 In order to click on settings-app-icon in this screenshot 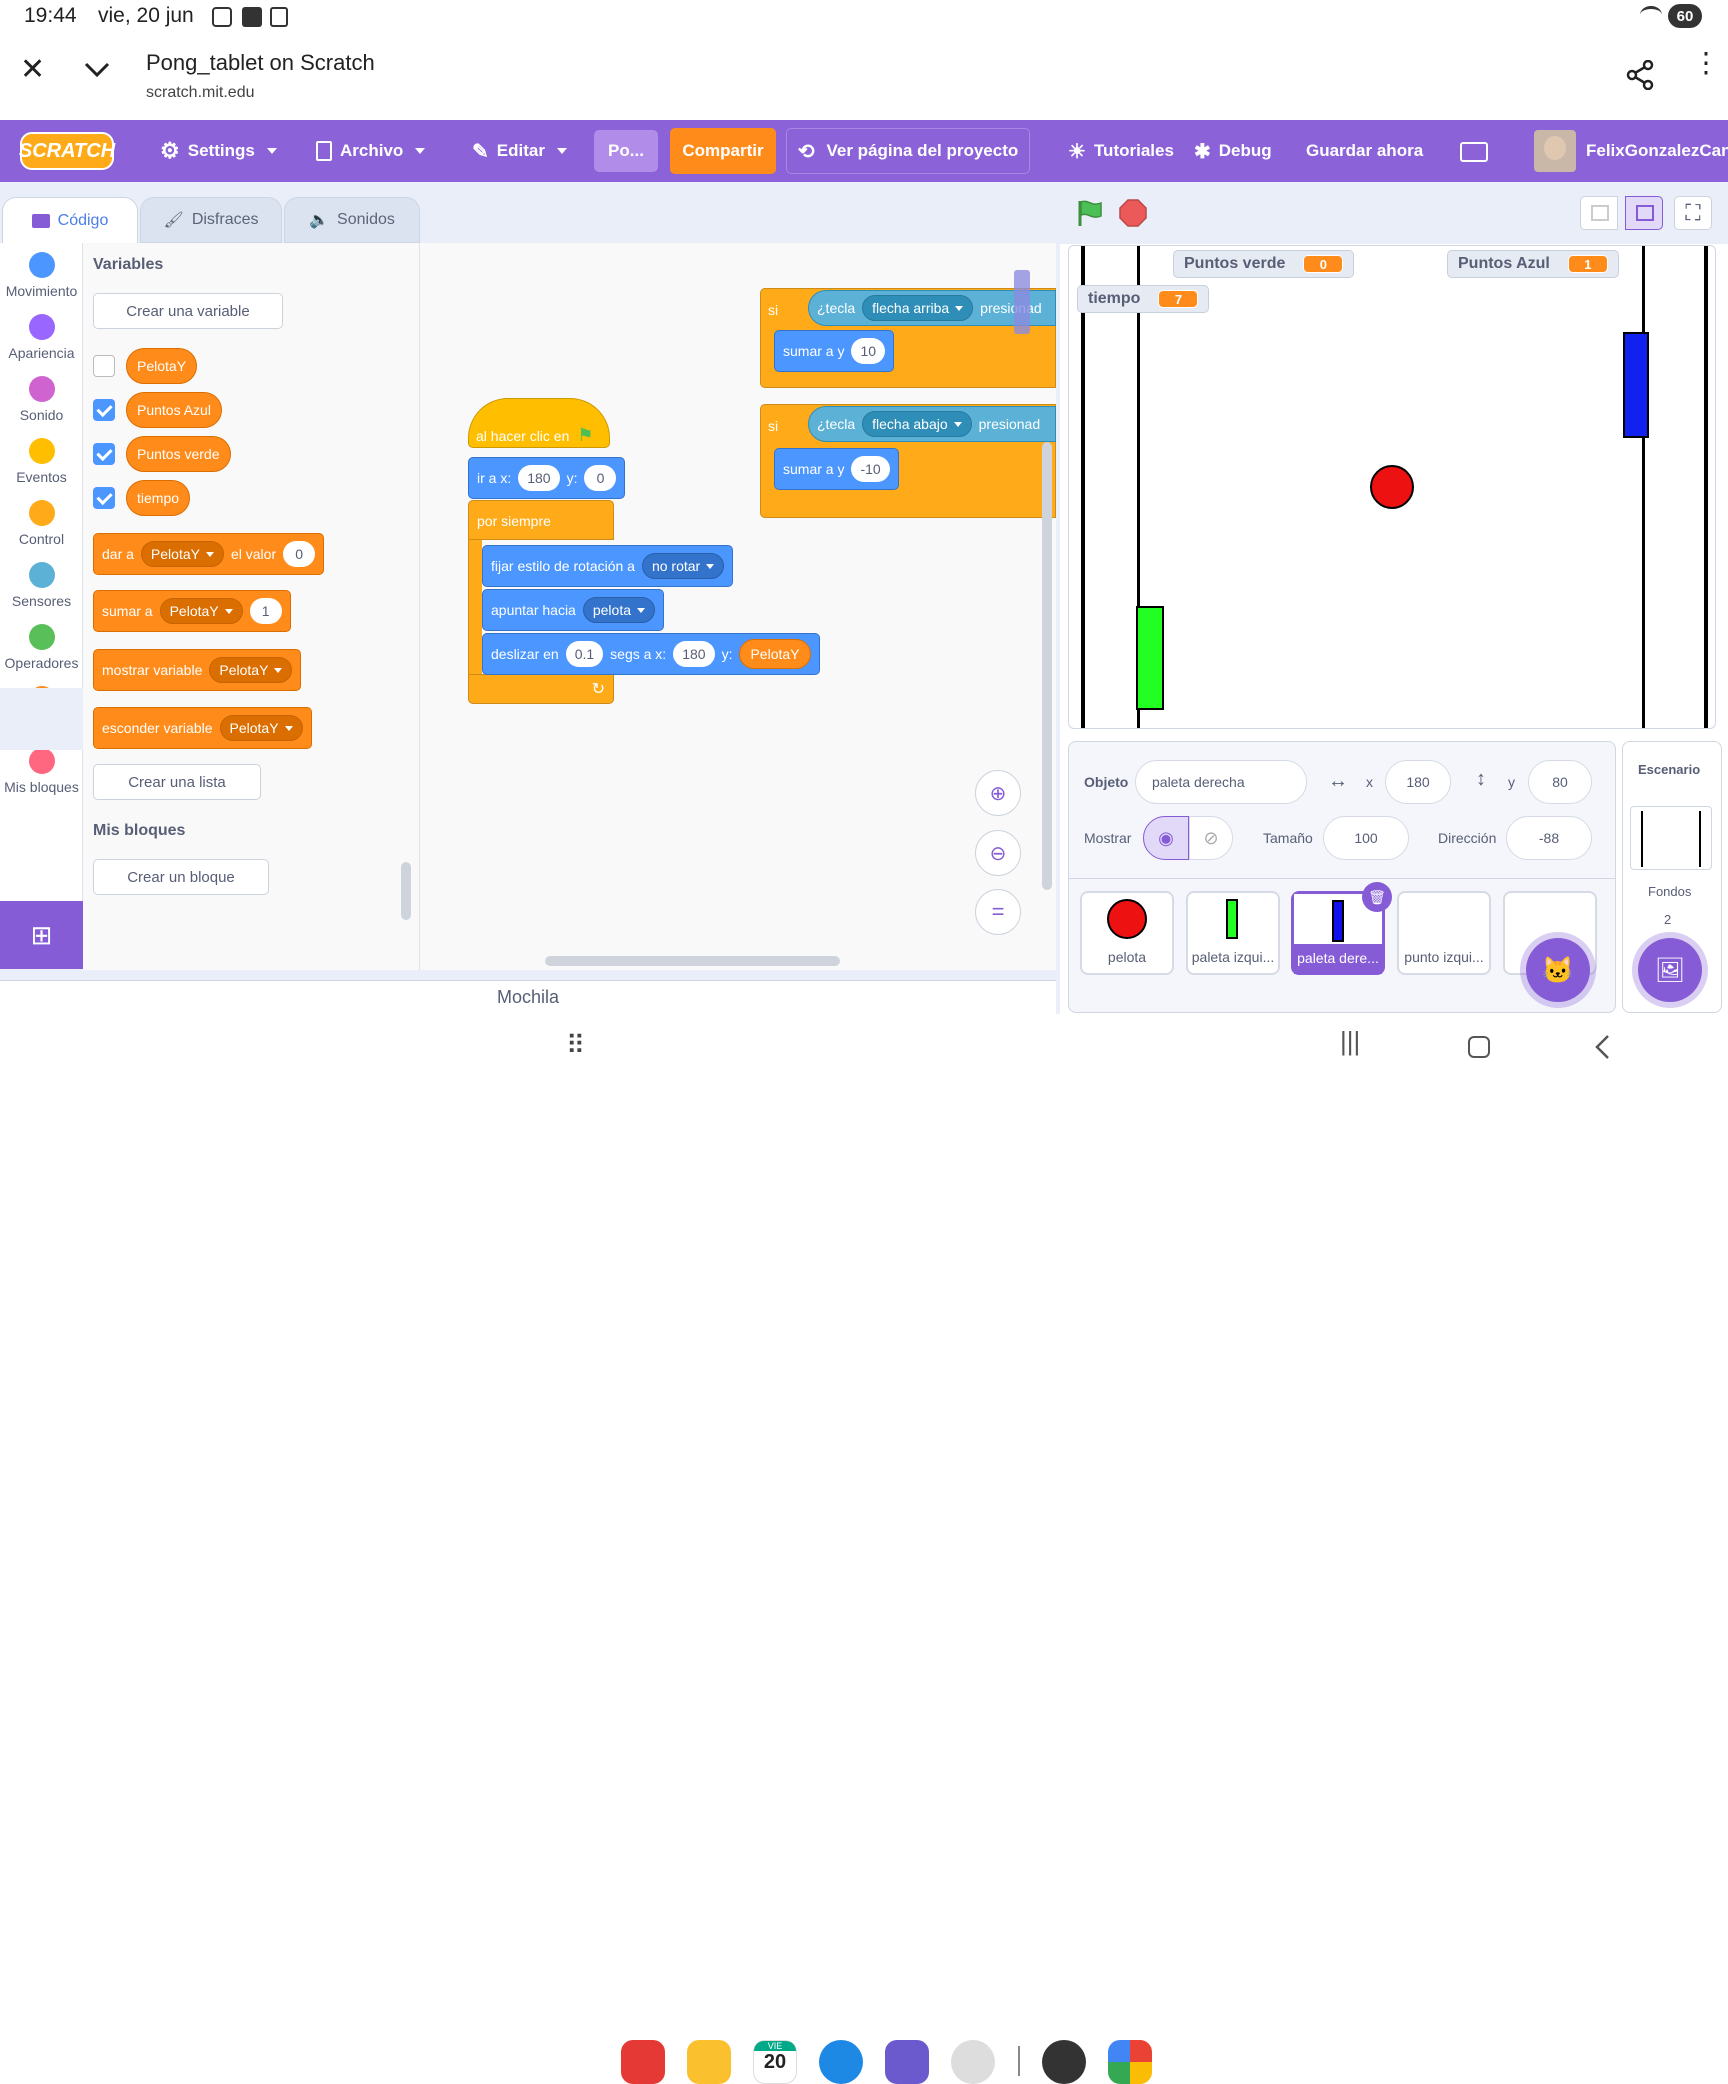, I will do `click(1064, 2062)`.